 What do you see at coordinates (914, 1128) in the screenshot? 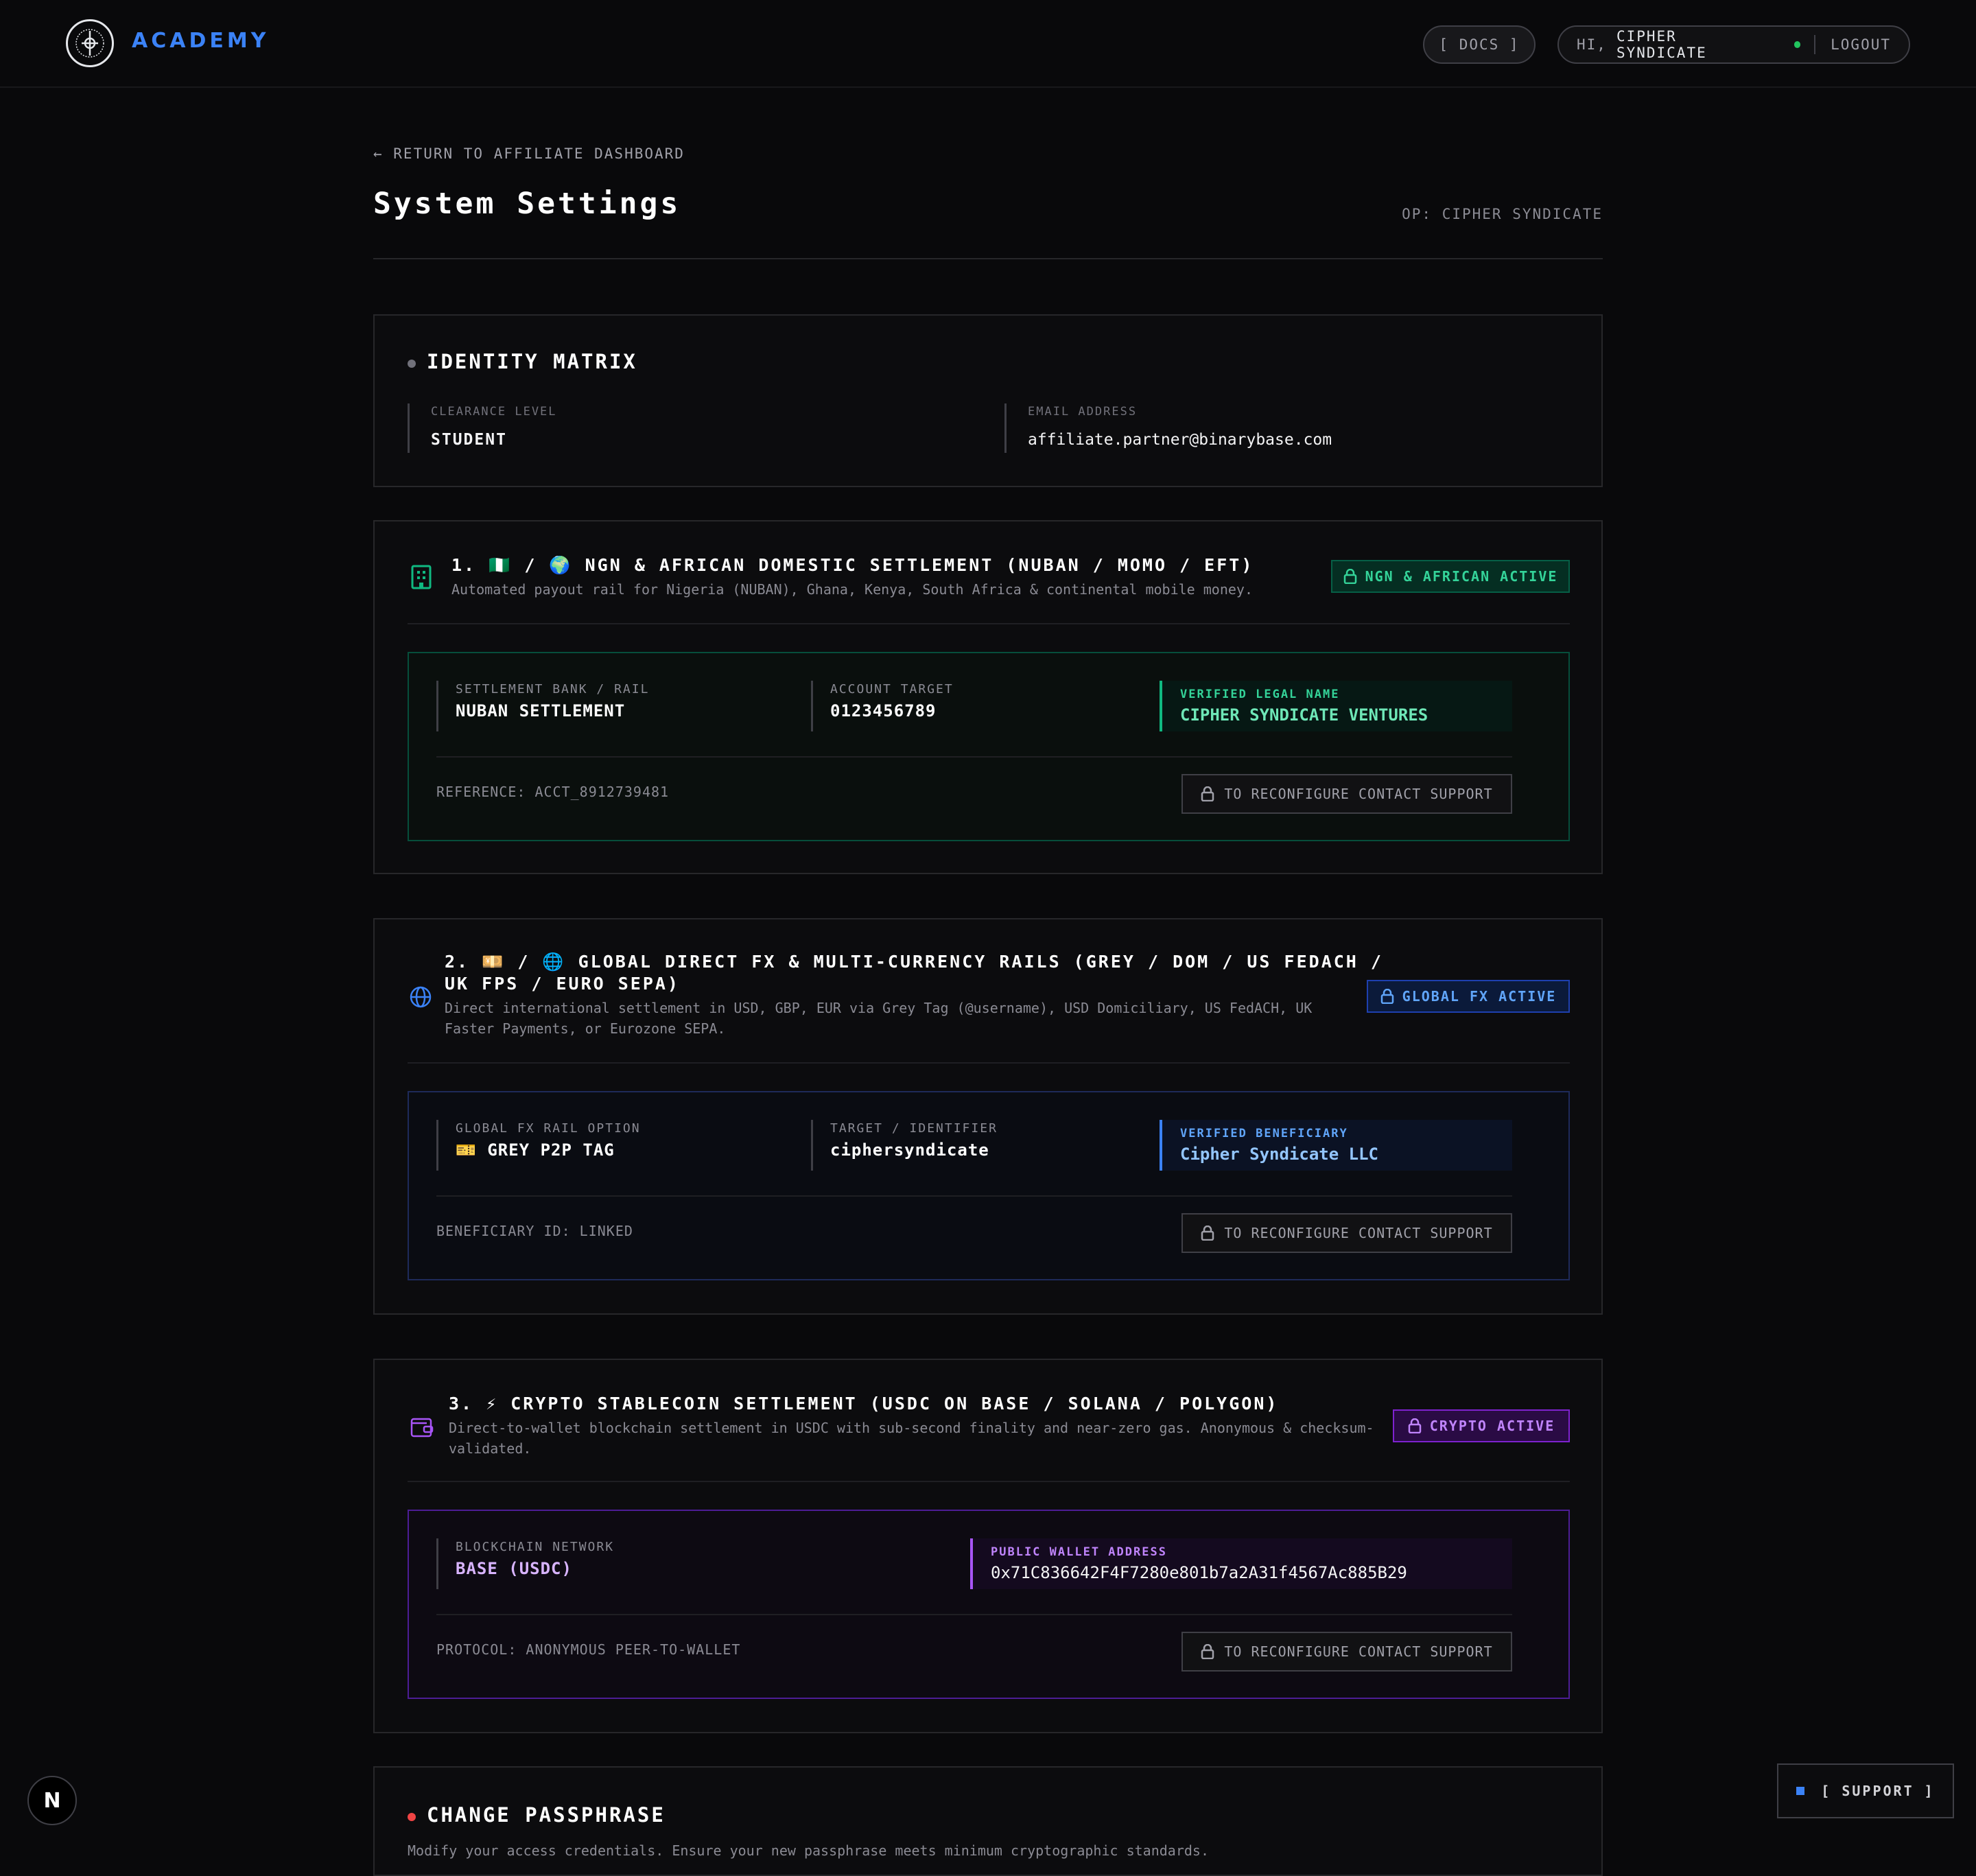
I see `target-identifier-label: TARGET / IDENTIFIER` at bounding box center [914, 1128].